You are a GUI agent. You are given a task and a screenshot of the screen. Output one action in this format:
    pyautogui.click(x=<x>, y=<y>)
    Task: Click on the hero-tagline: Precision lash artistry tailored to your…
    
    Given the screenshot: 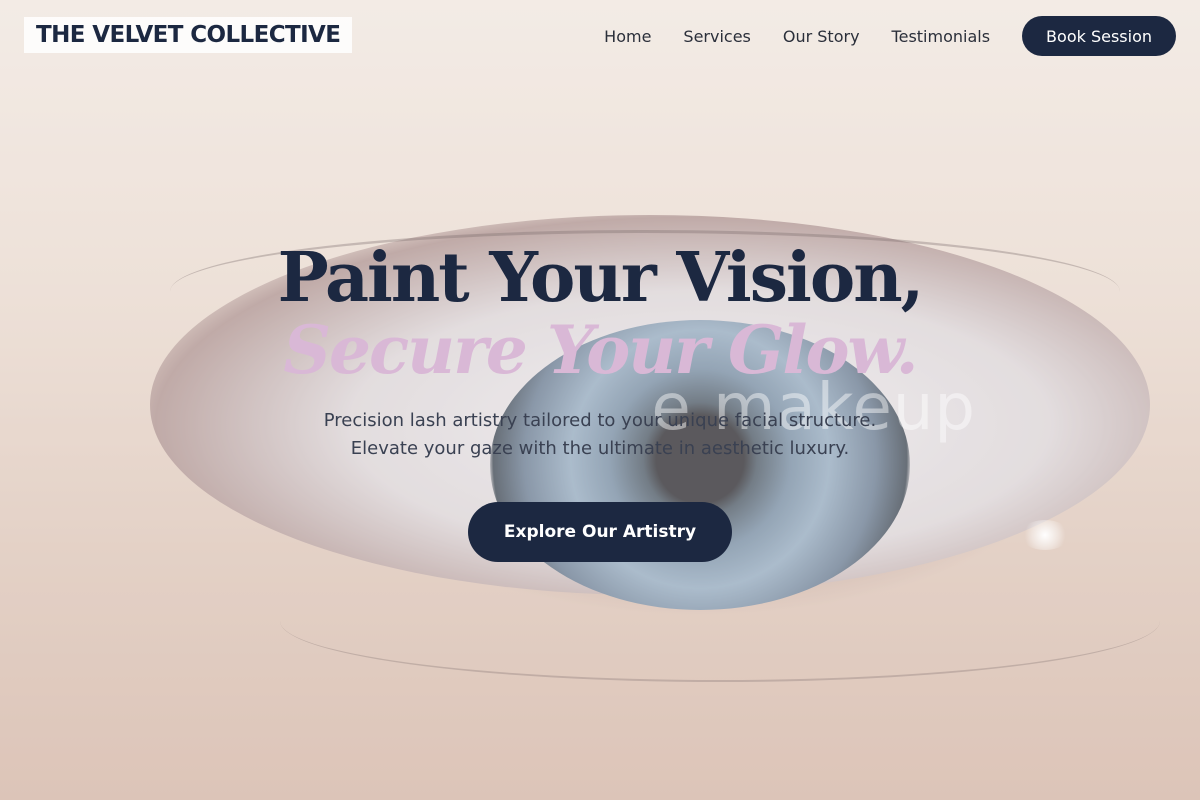 What is the action you would take?
    pyautogui.click(x=600, y=435)
    